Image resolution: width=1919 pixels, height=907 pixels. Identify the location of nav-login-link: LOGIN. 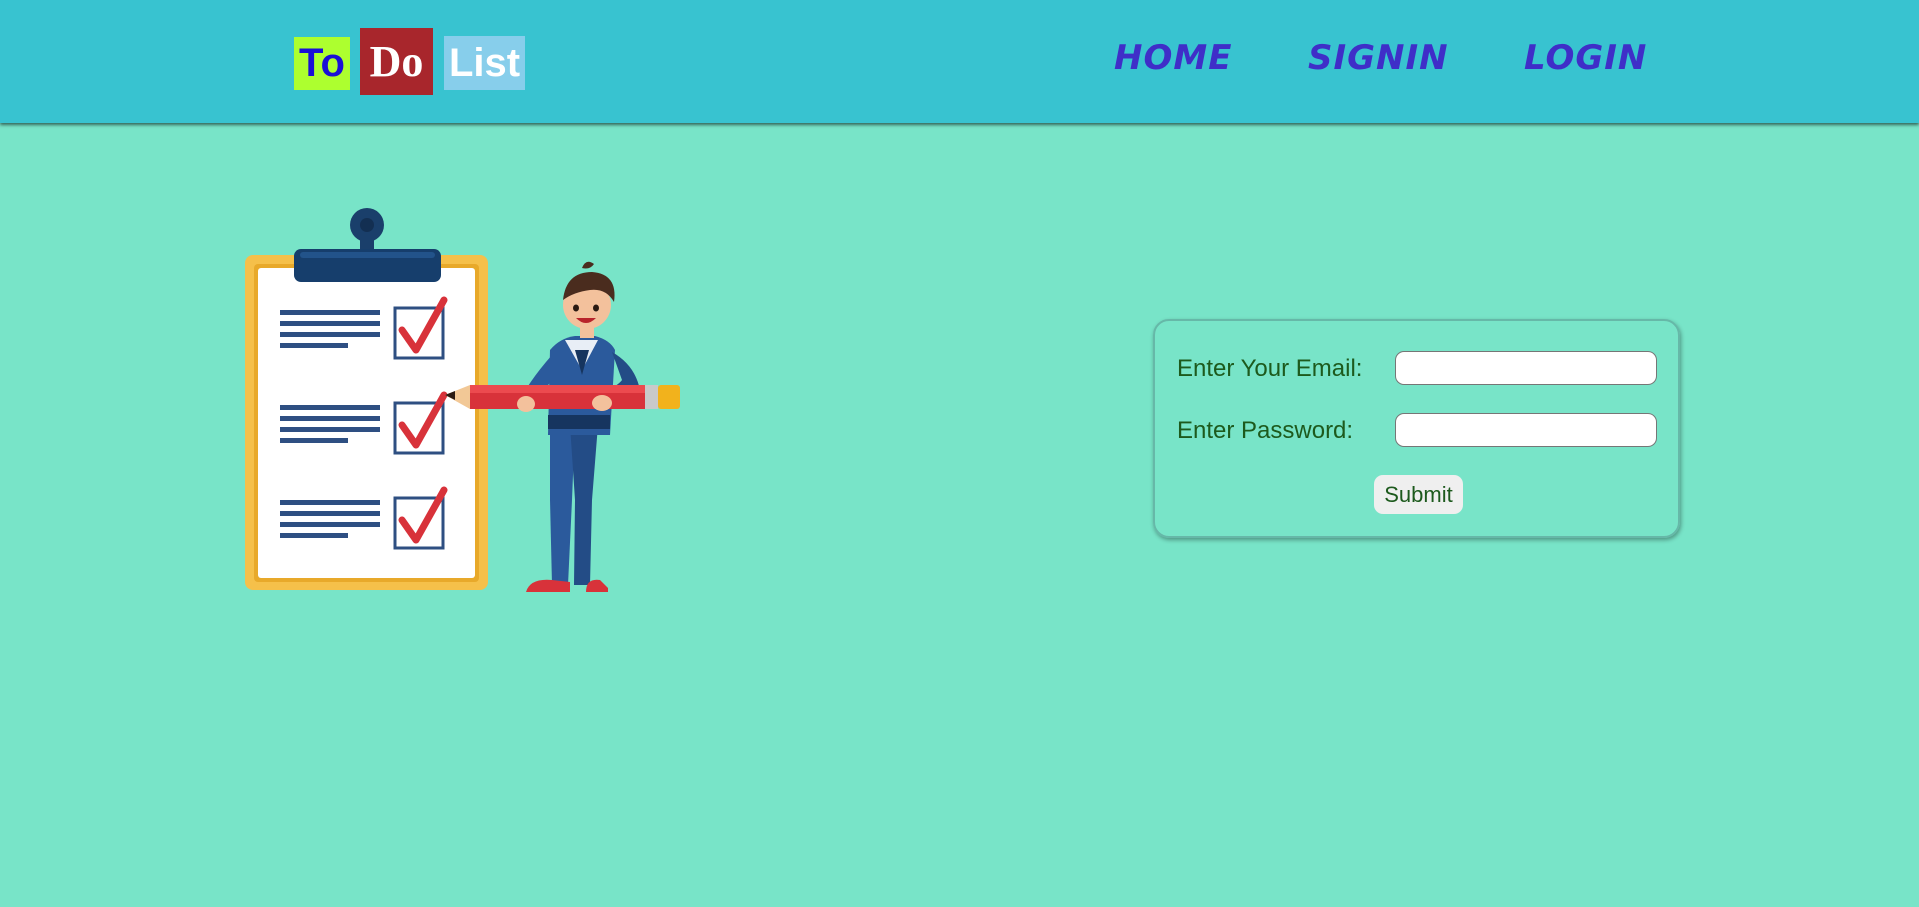
(1585, 58).